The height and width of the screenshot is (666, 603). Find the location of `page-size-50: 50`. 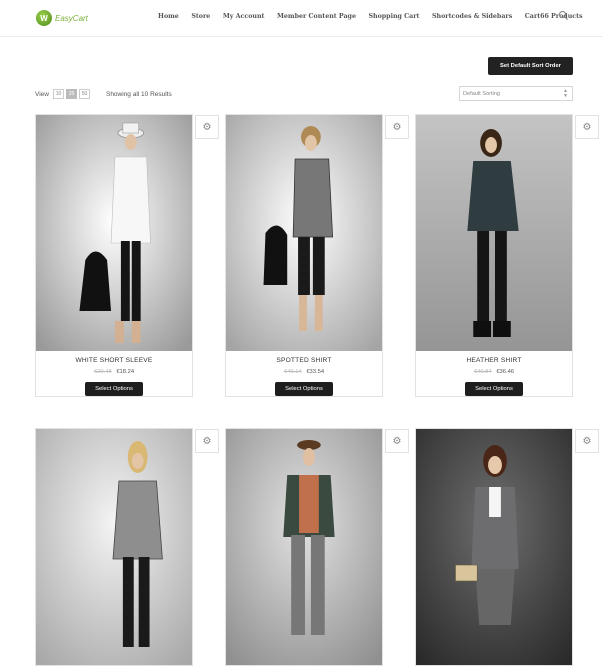

page-size-50: 50 is located at coordinates (84, 94).